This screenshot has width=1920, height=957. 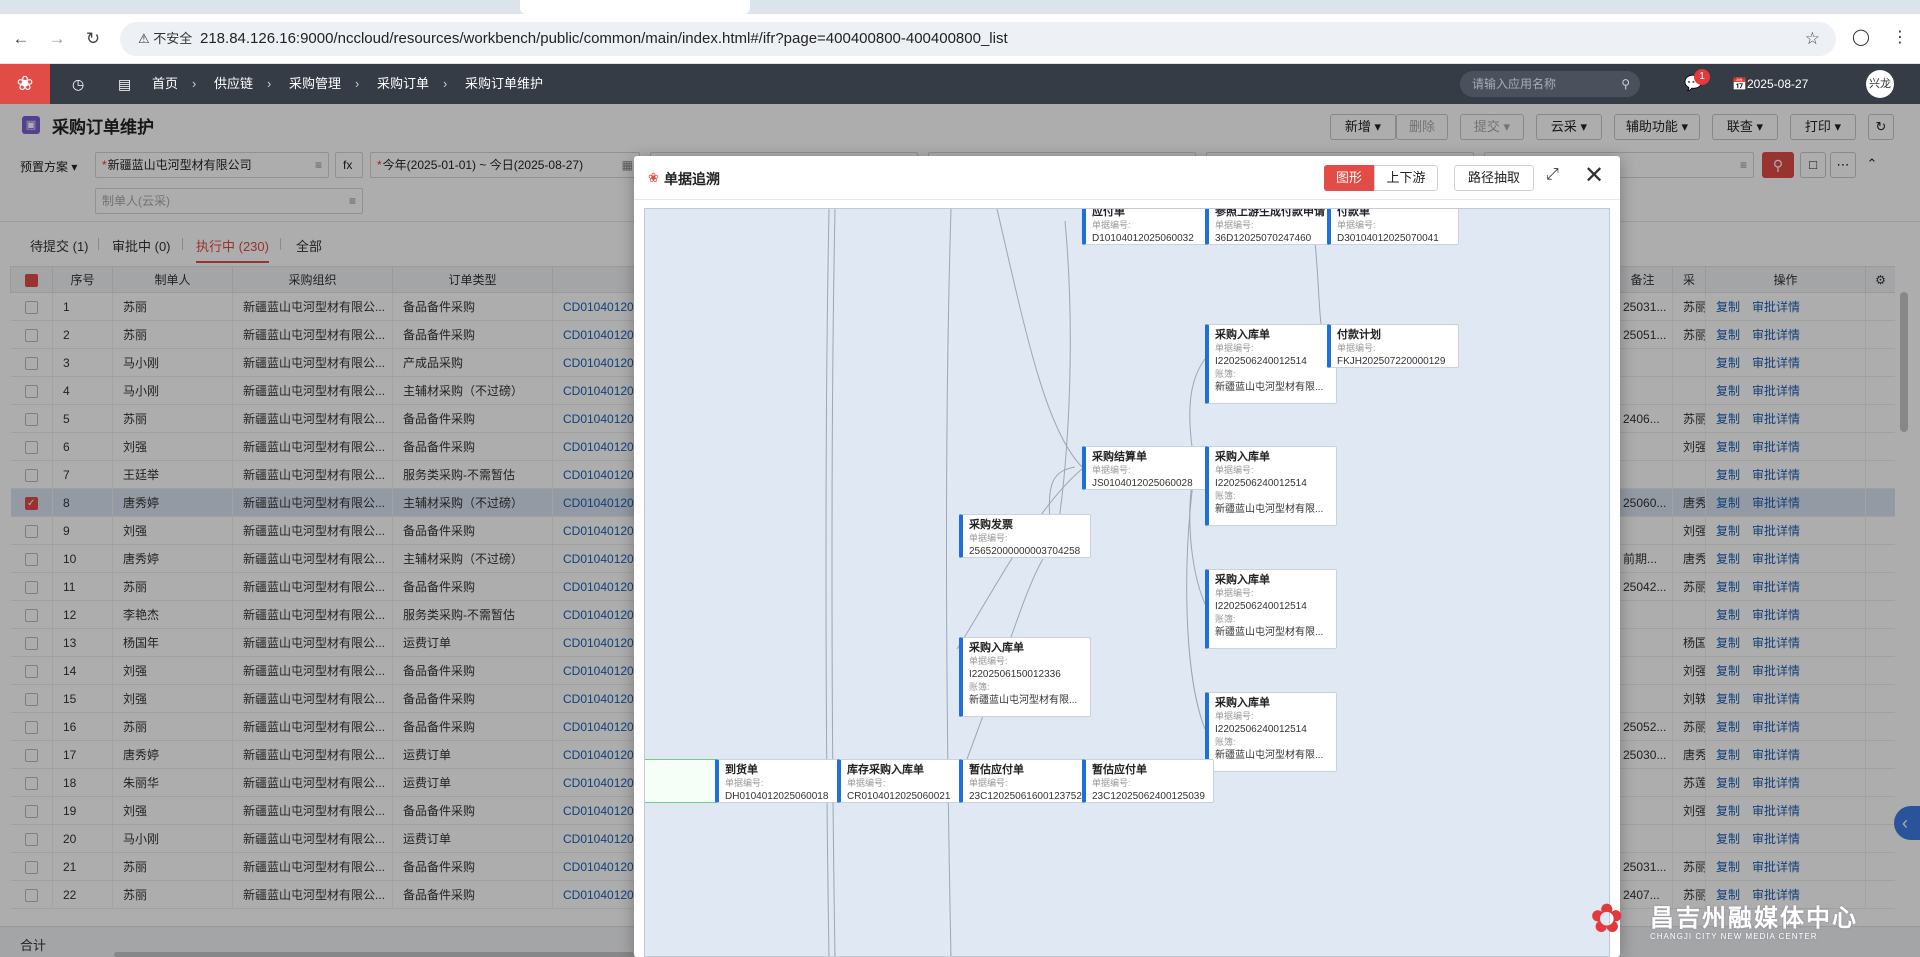 What do you see at coordinates (1861, 37) in the screenshot?
I see `profile-icon: ◯` at bounding box center [1861, 37].